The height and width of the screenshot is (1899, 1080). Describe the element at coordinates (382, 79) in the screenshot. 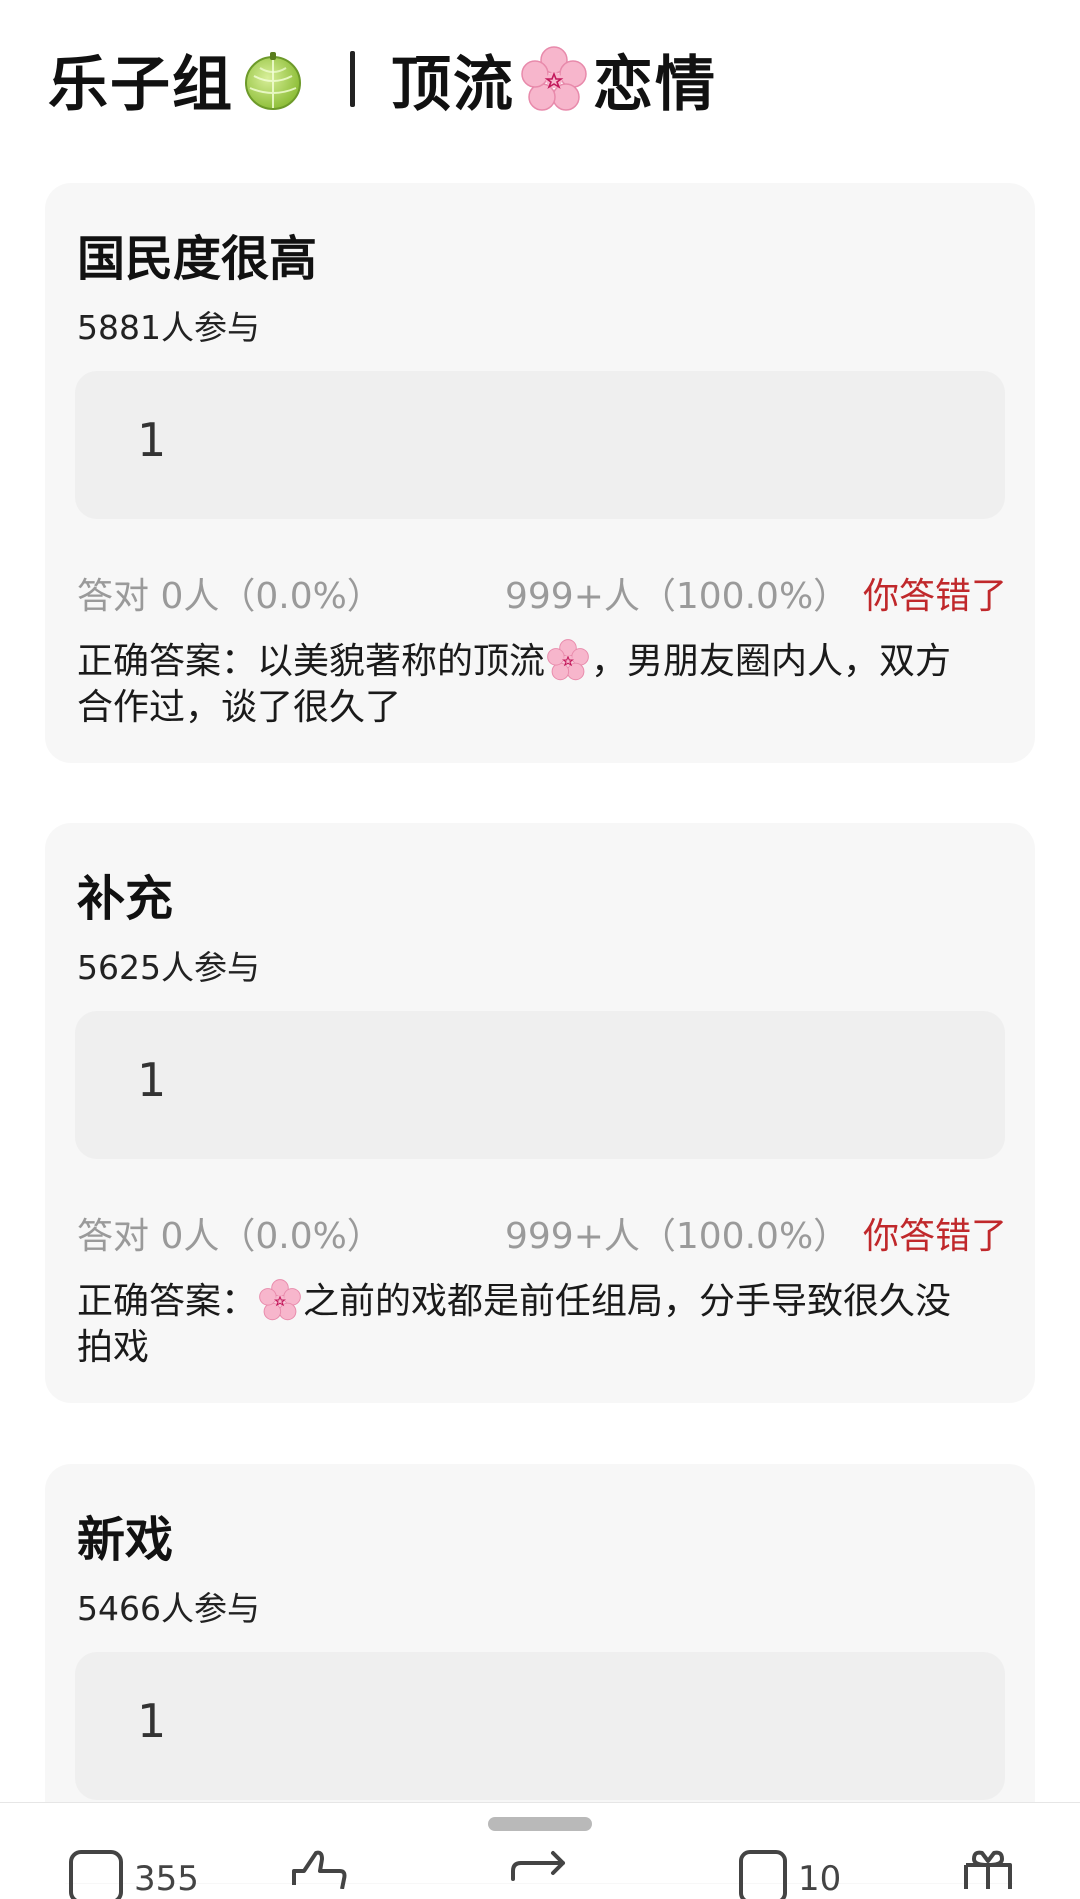

I see `page-title: 乐子组 顶流 恋情` at that location.